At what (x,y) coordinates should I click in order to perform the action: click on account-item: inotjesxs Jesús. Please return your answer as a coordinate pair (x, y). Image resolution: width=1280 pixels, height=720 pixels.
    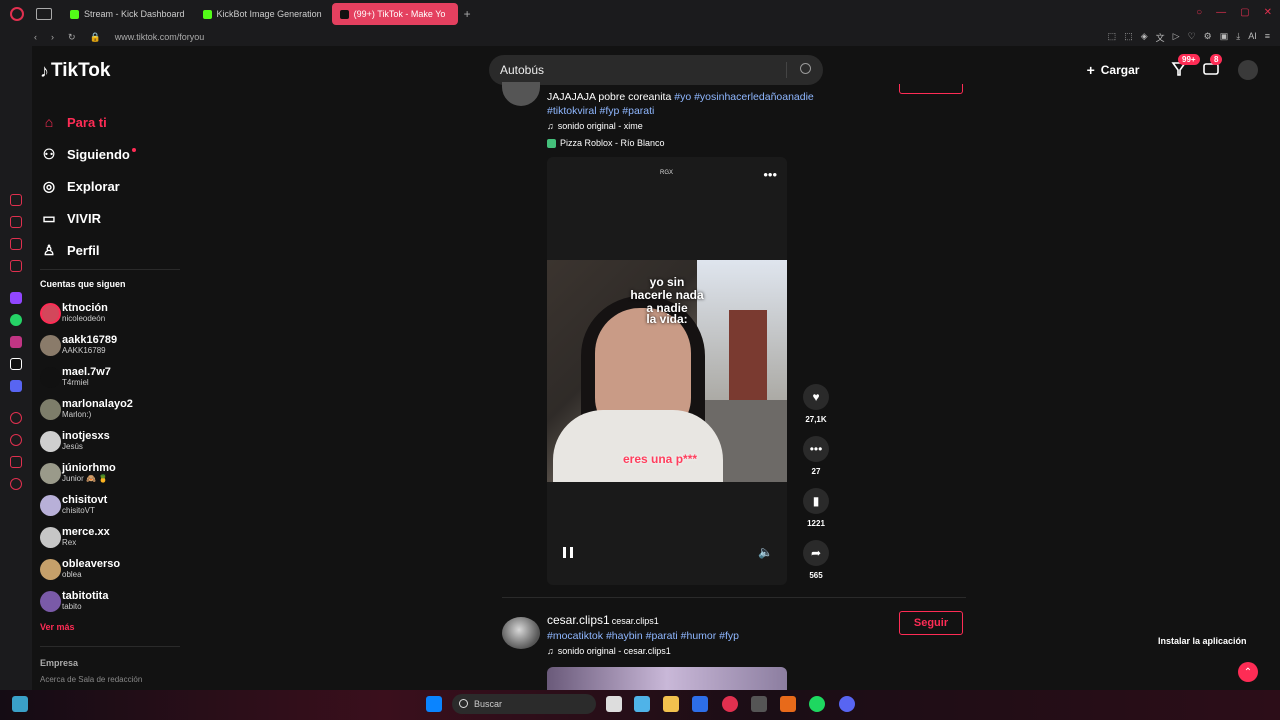
    Looking at the image, I should click on (86, 441).